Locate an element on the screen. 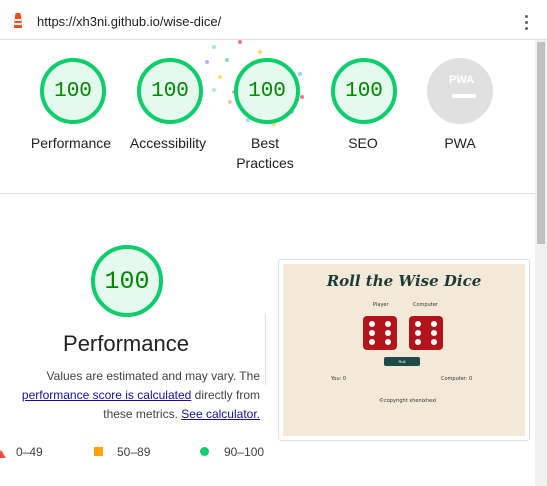 The image size is (547, 486). pwa-dash-icon is located at coordinates (464, 96).